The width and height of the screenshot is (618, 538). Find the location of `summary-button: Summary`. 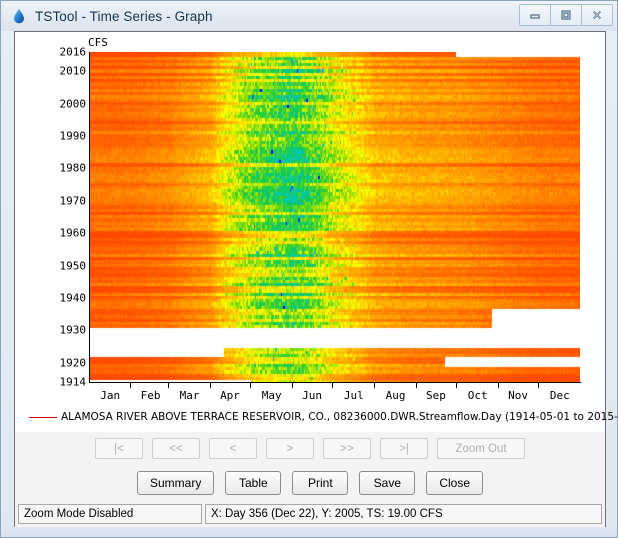

summary-button: Summary is located at coordinates (175, 483).